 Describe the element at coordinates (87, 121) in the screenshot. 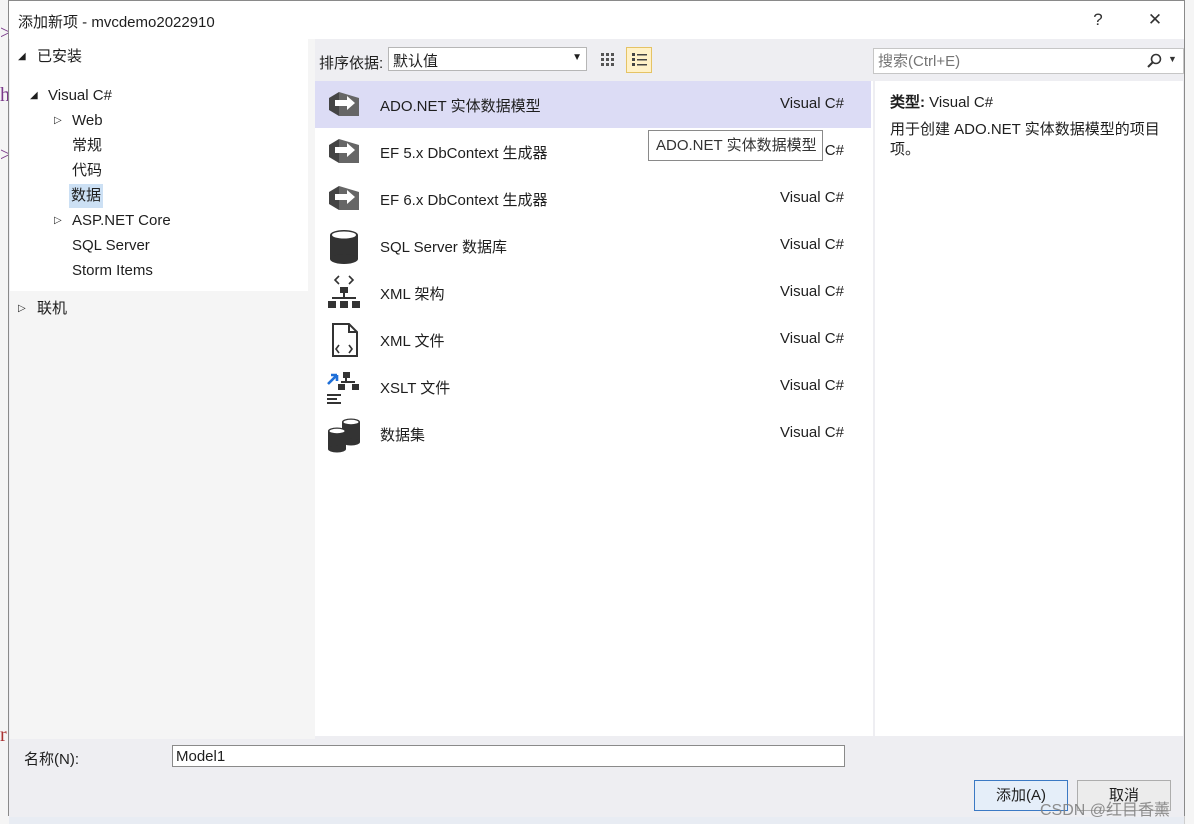

I see `tree-node-web: Web` at that location.